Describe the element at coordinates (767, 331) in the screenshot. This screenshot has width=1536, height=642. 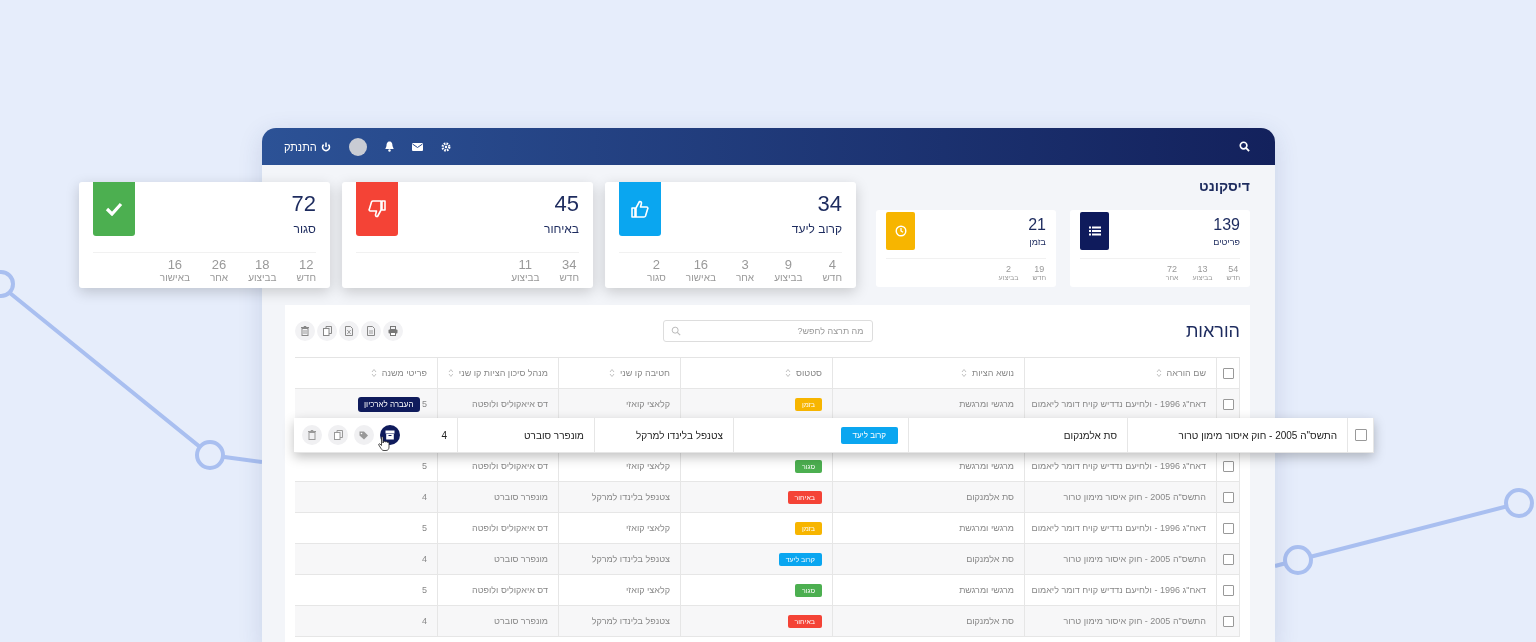
I see `search-field: מה תרצה לחפש?` at that location.